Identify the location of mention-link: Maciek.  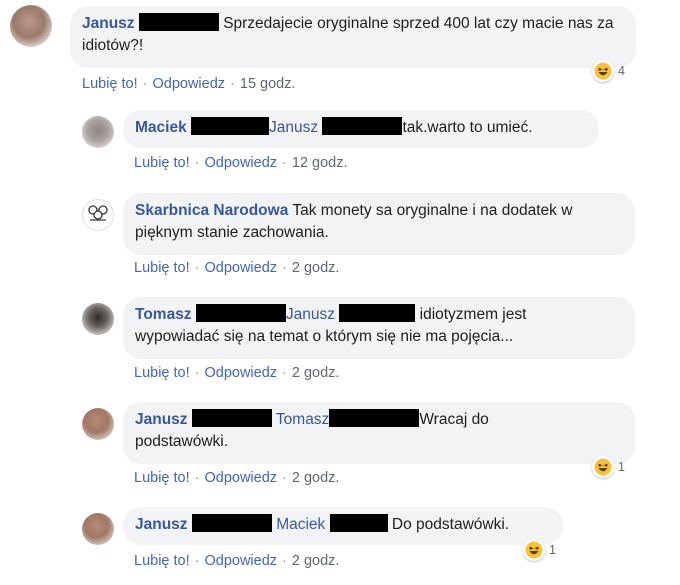
(300, 524).